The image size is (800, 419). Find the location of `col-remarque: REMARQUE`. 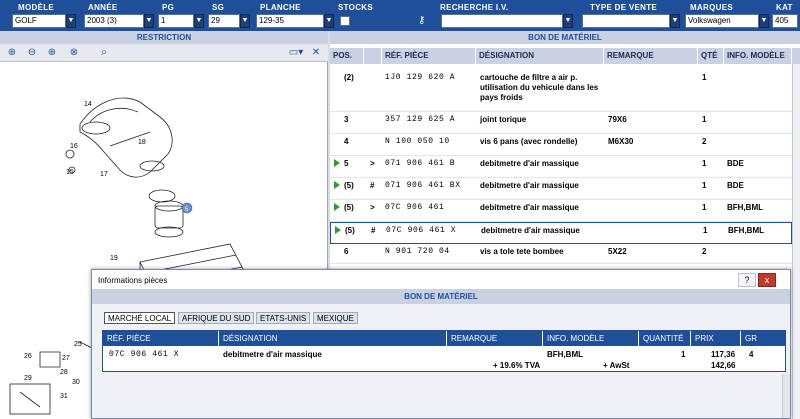

col-remarque: REMARQUE is located at coordinates (651, 56).